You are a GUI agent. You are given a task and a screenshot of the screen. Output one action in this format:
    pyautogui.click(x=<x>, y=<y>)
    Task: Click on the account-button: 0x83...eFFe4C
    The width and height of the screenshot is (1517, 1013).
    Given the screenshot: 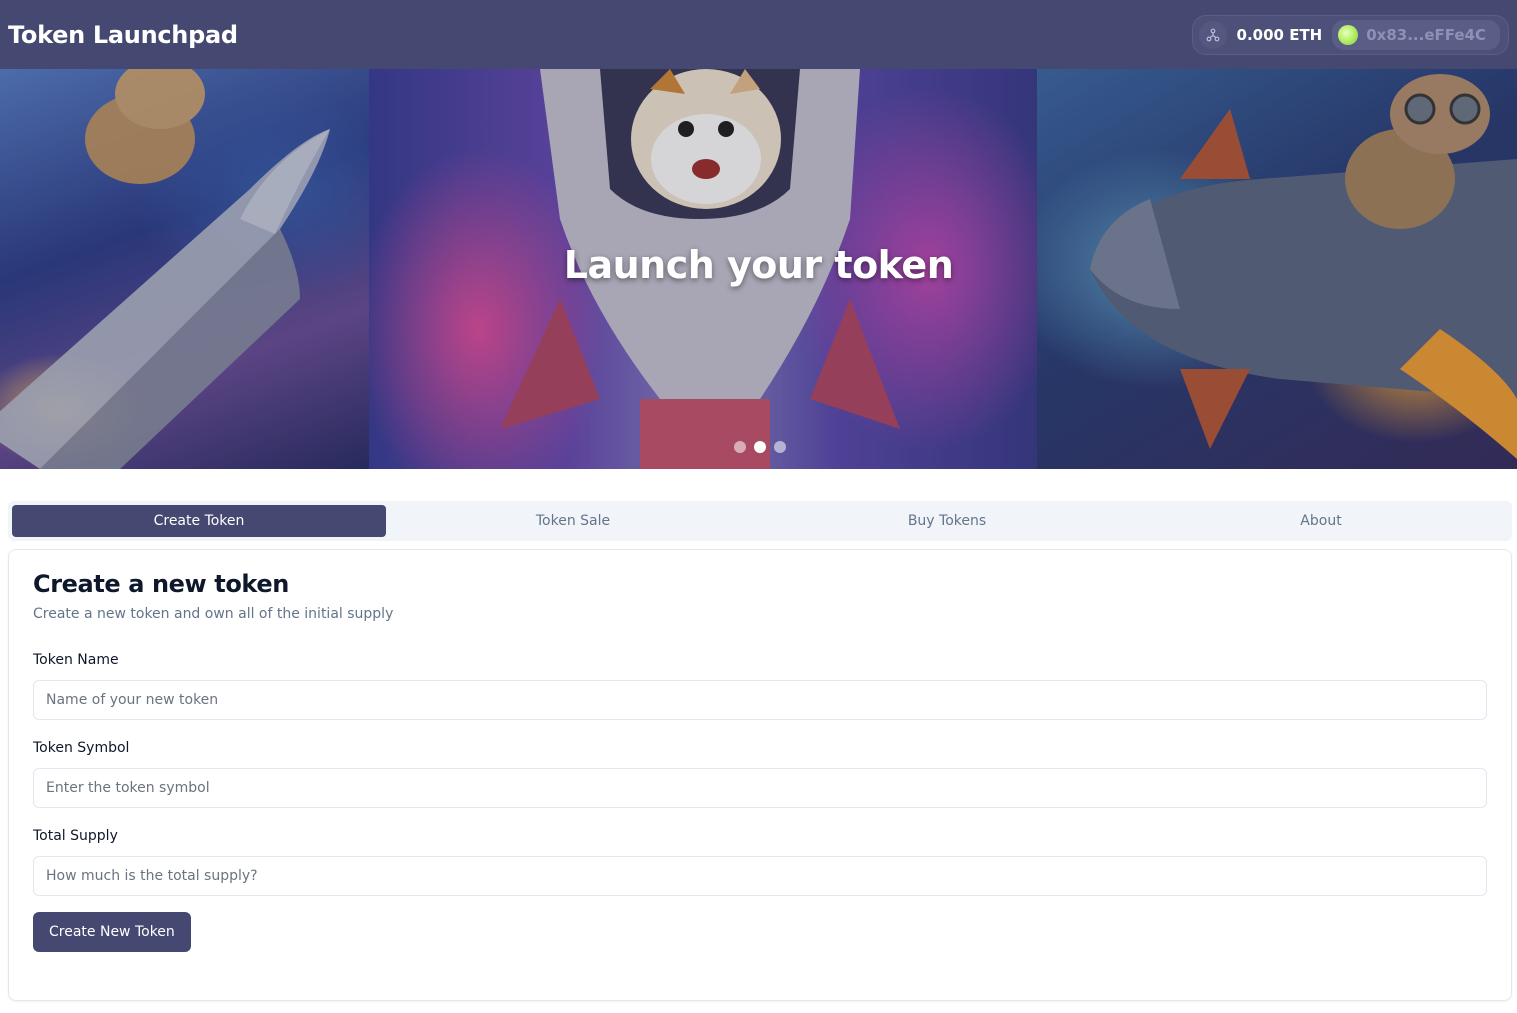 What is the action you would take?
    pyautogui.click(x=1416, y=34)
    